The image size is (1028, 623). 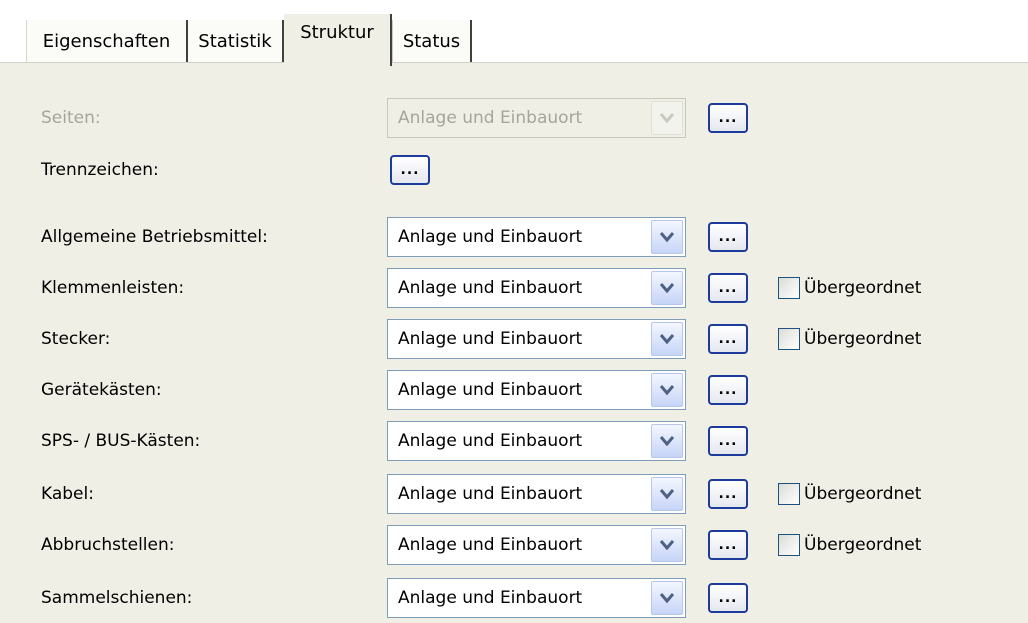 I want to click on allgemeine-betriebsmittel-combobox: Anlage und Einbauort, so click(x=536, y=237).